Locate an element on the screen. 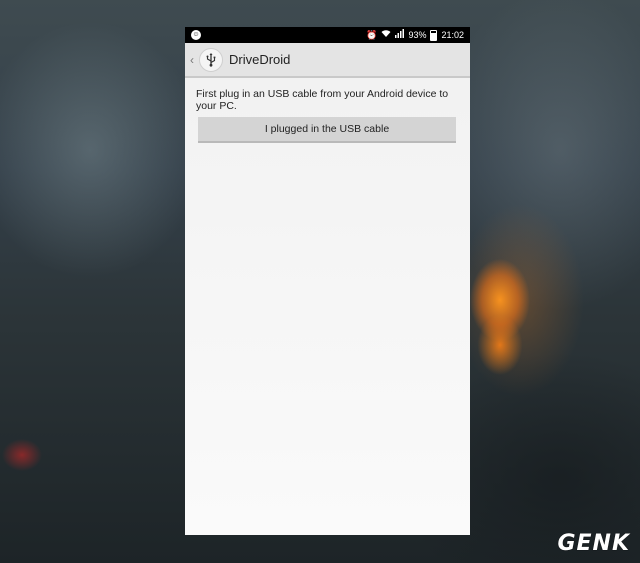 The image size is (640, 563). battery-percent: 93% is located at coordinates (417, 35).